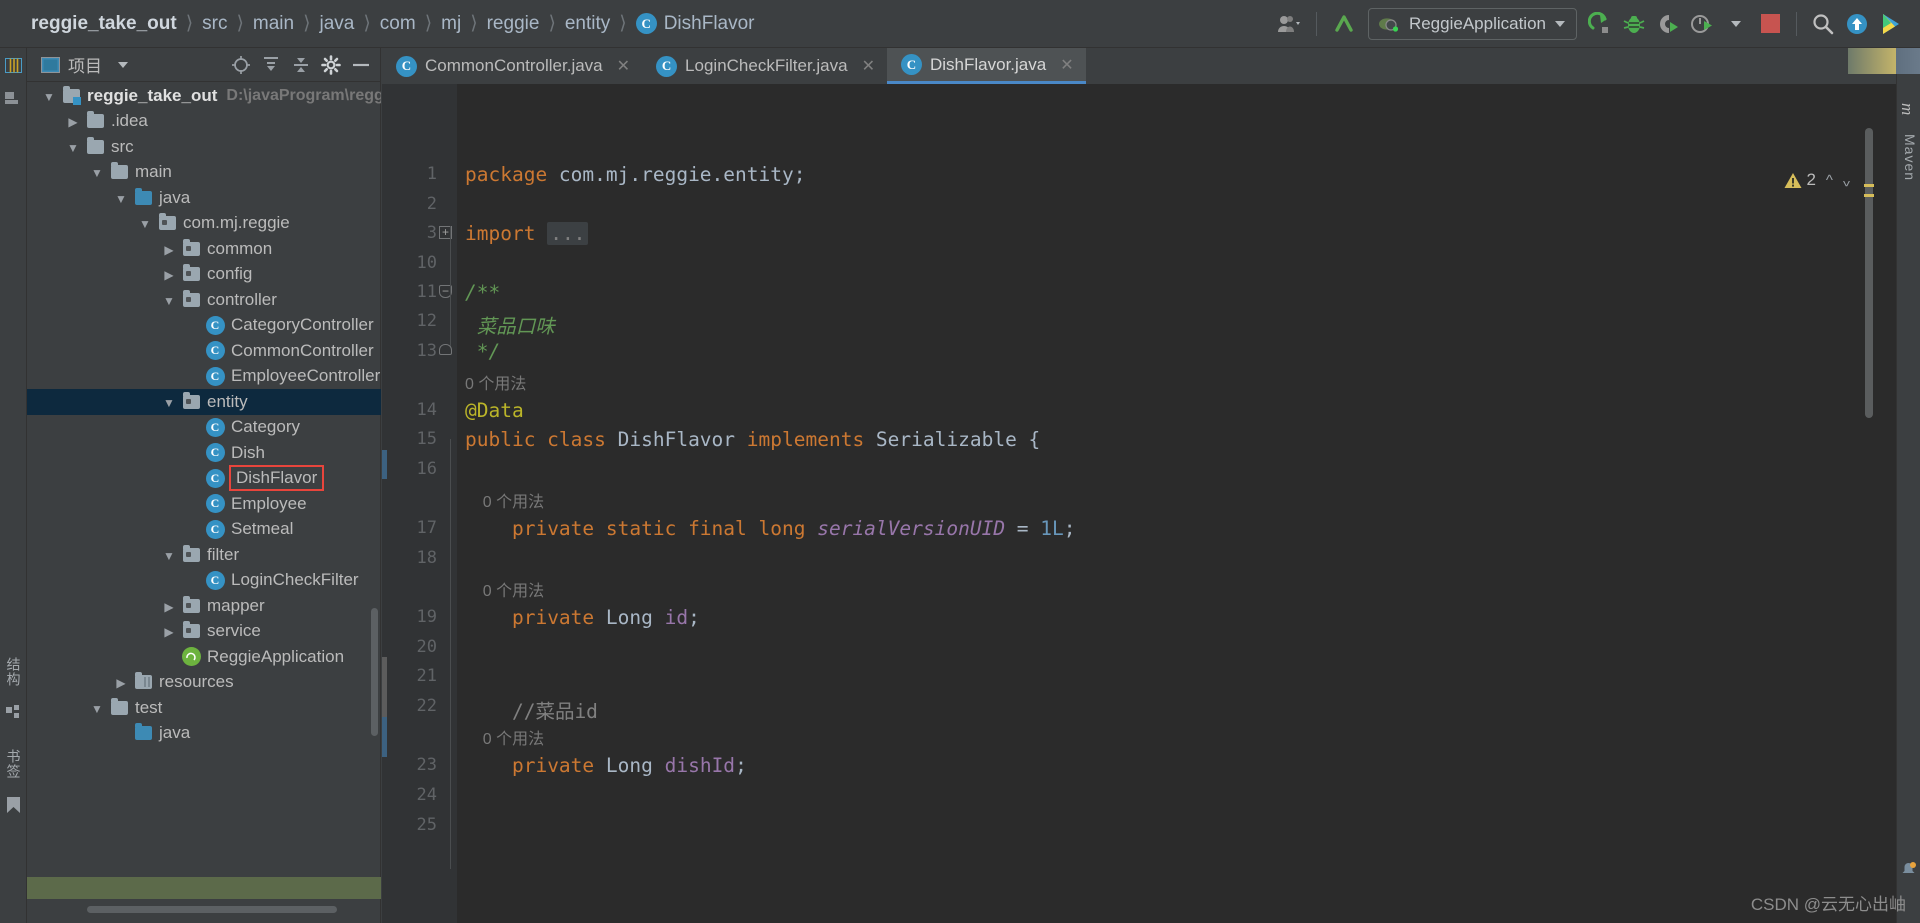 The height and width of the screenshot is (923, 1920). Describe the element at coordinates (204, 581) in the screenshot. I see `tree-node-logincheckfilter: C LoginCheckFilter` at that location.